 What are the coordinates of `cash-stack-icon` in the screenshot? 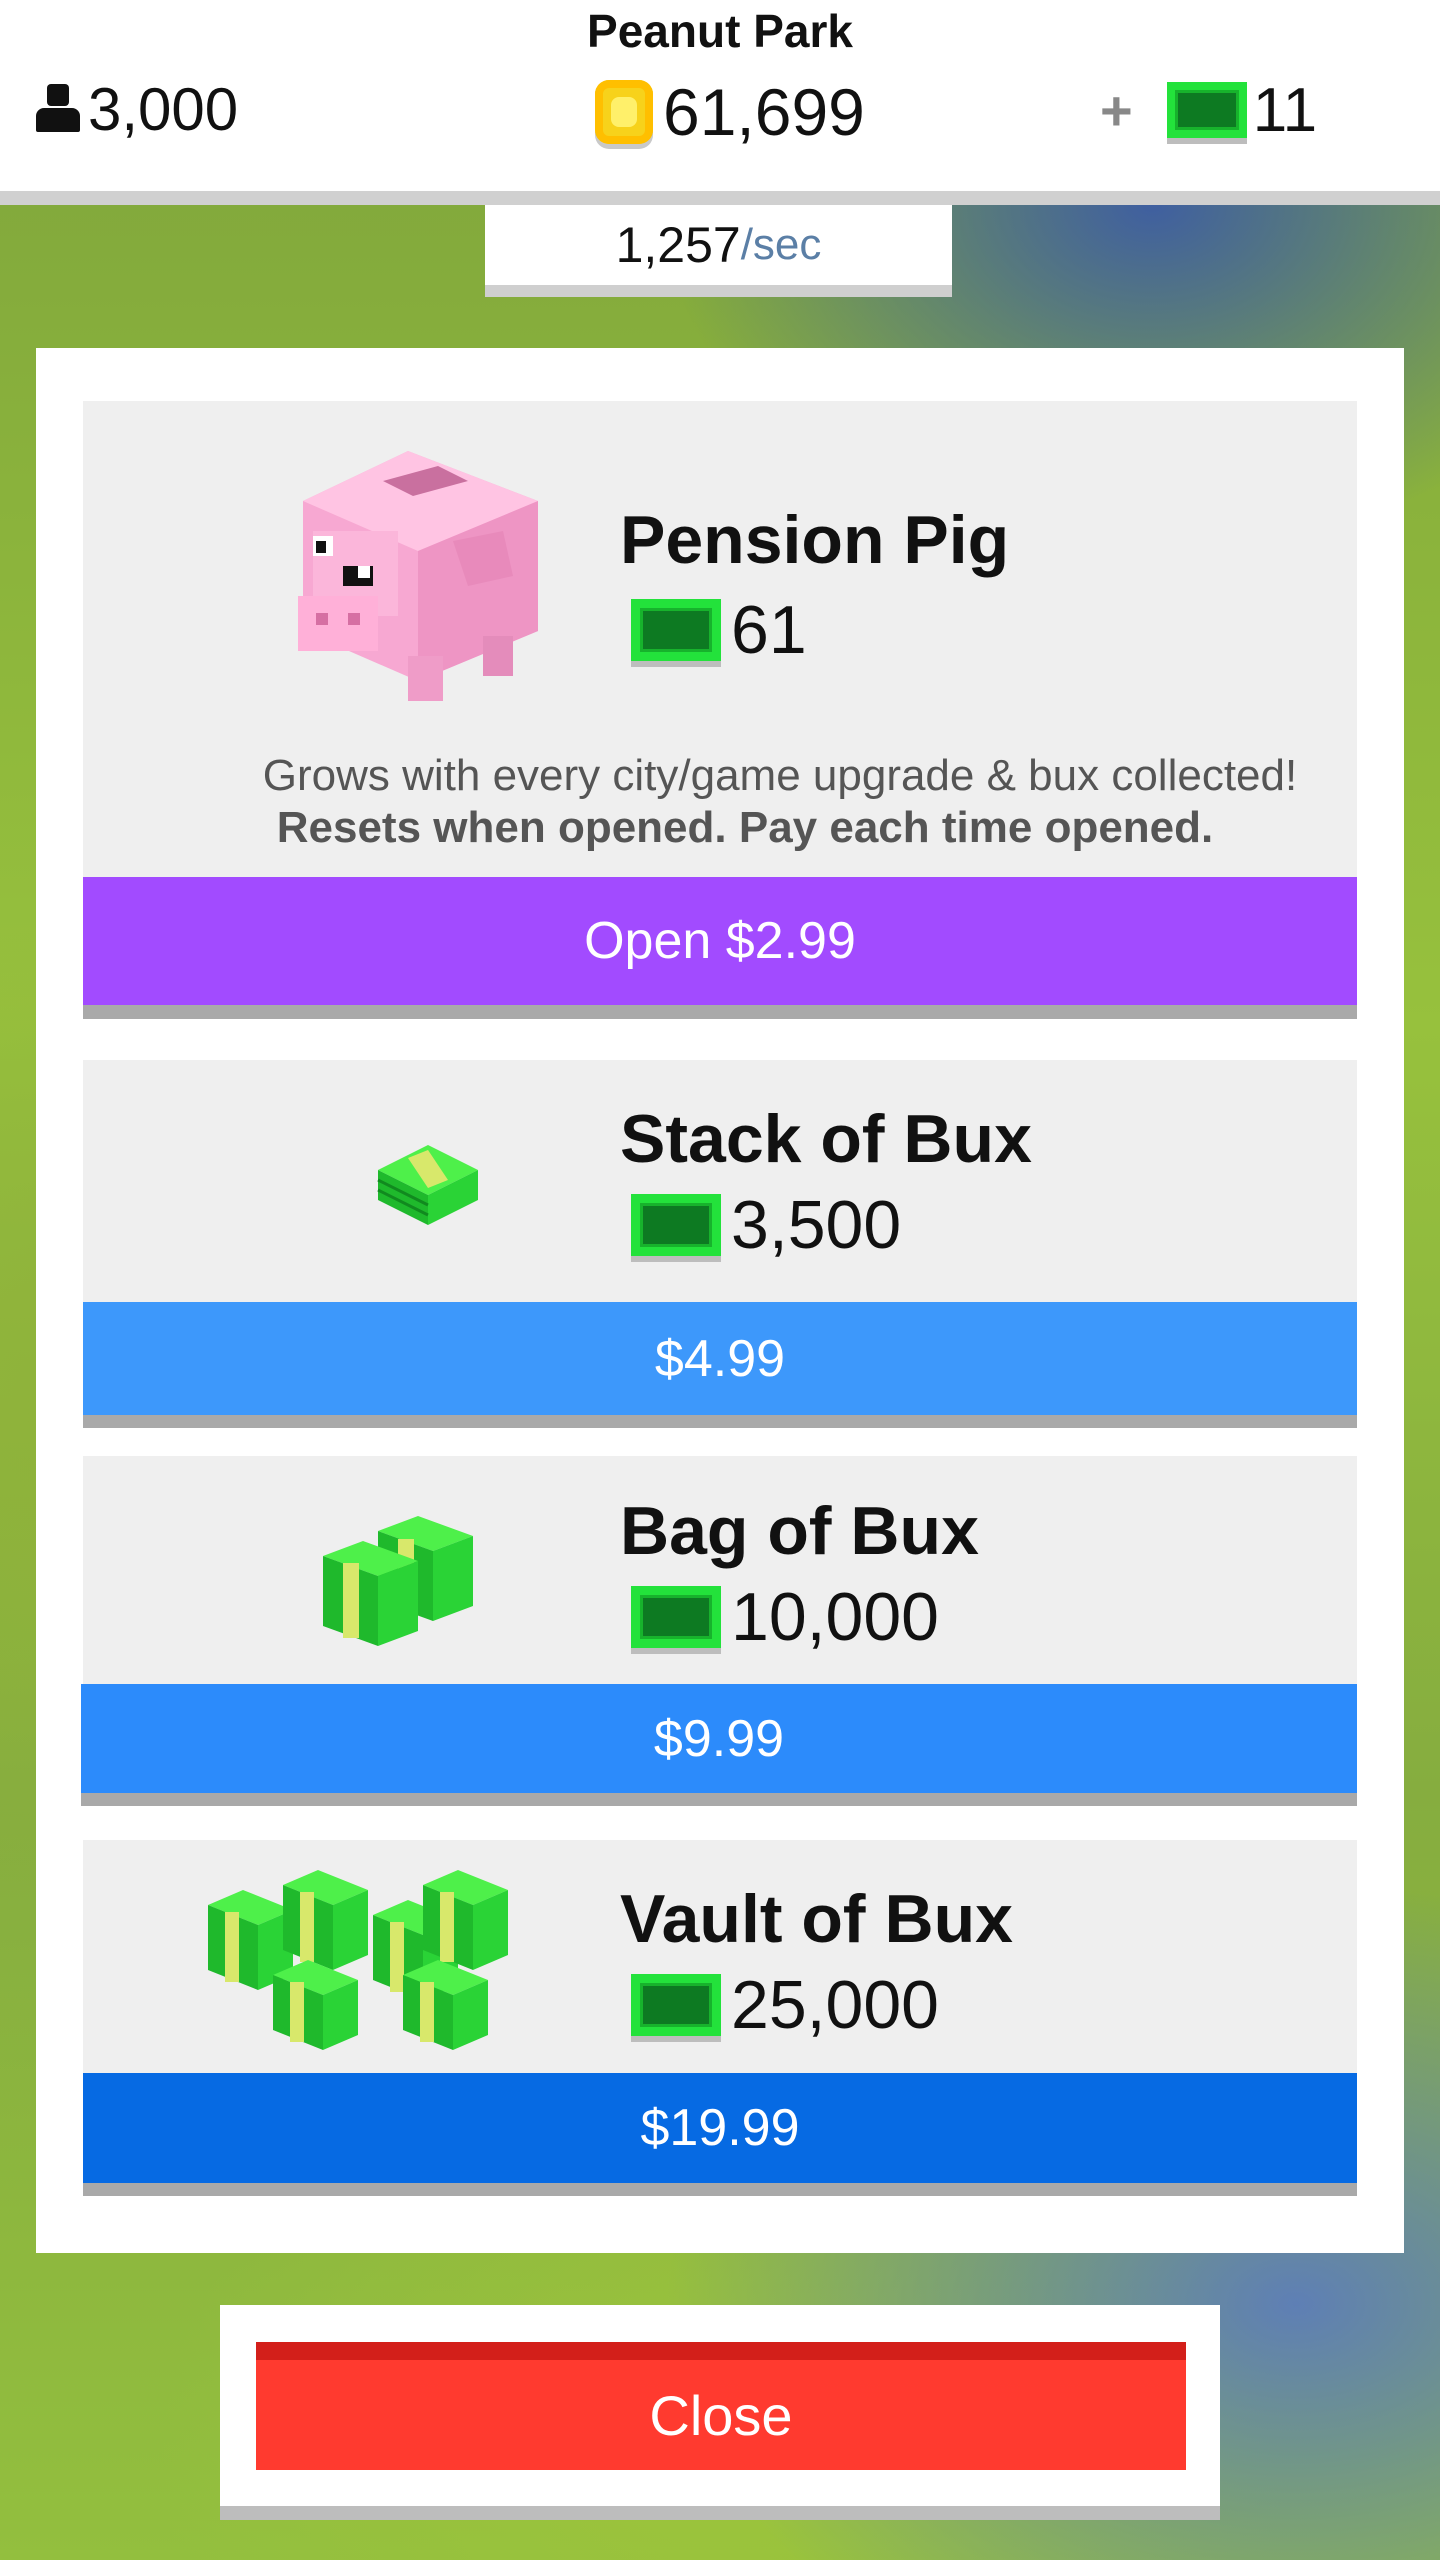 It's located at (427, 1185).